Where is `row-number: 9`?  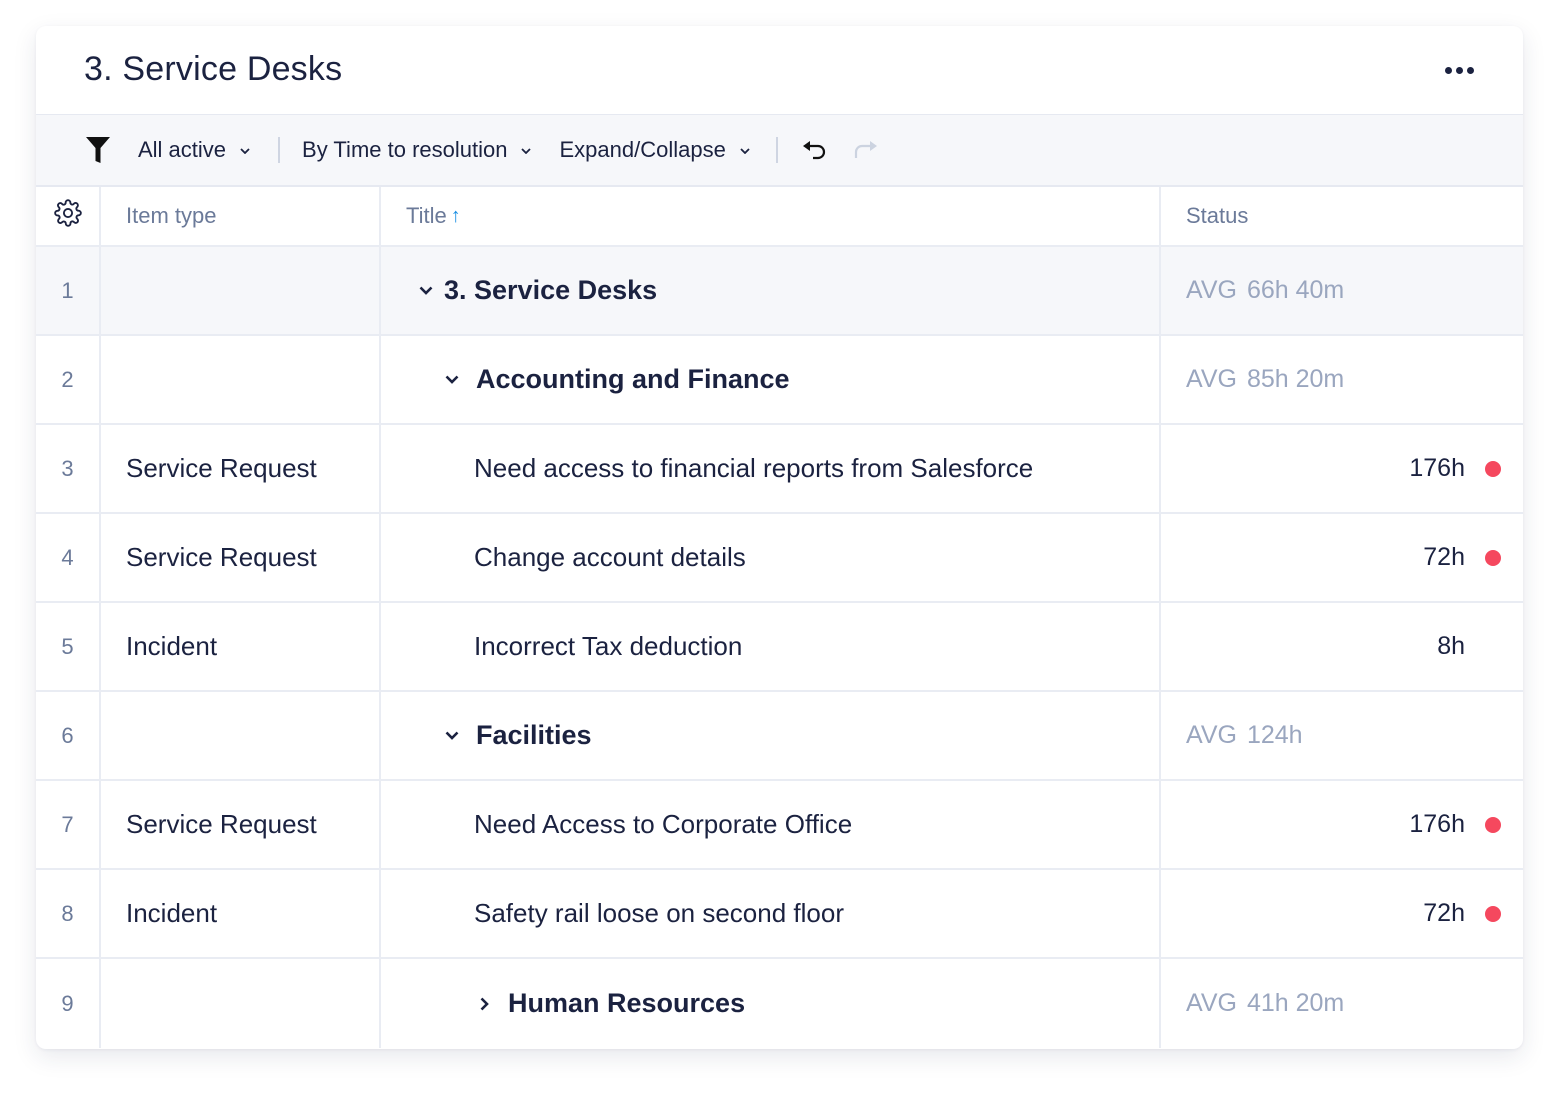 row-number: 9 is located at coordinates (68, 1003).